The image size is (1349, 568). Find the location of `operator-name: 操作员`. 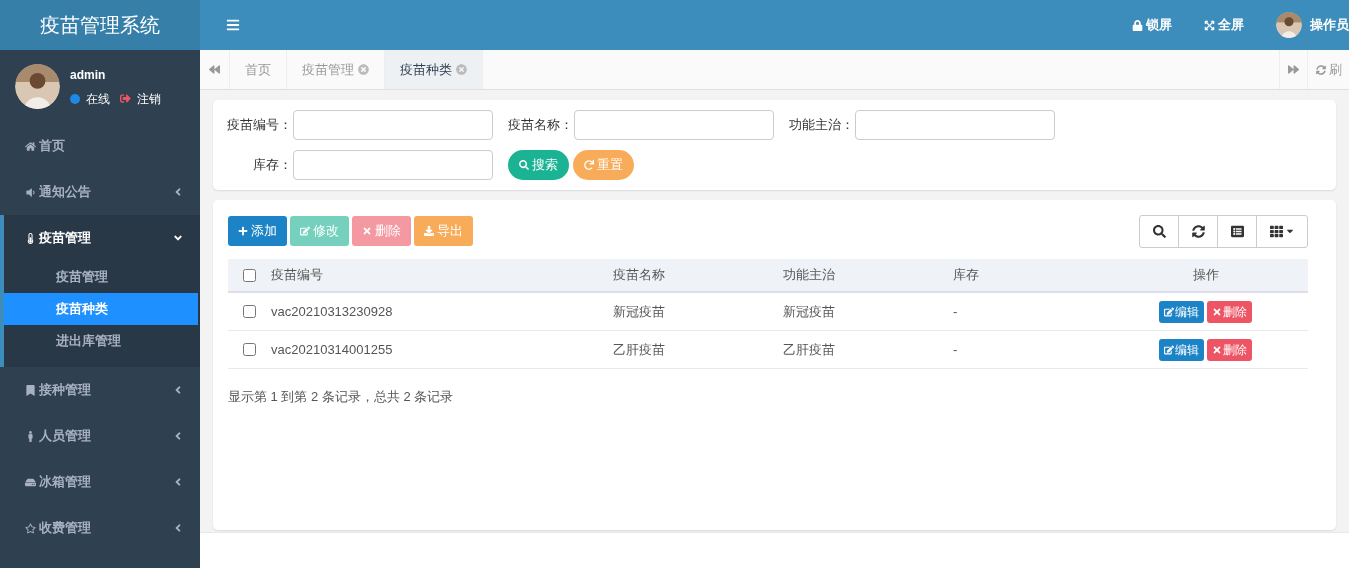

operator-name: 操作员 is located at coordinates (1329, 25).